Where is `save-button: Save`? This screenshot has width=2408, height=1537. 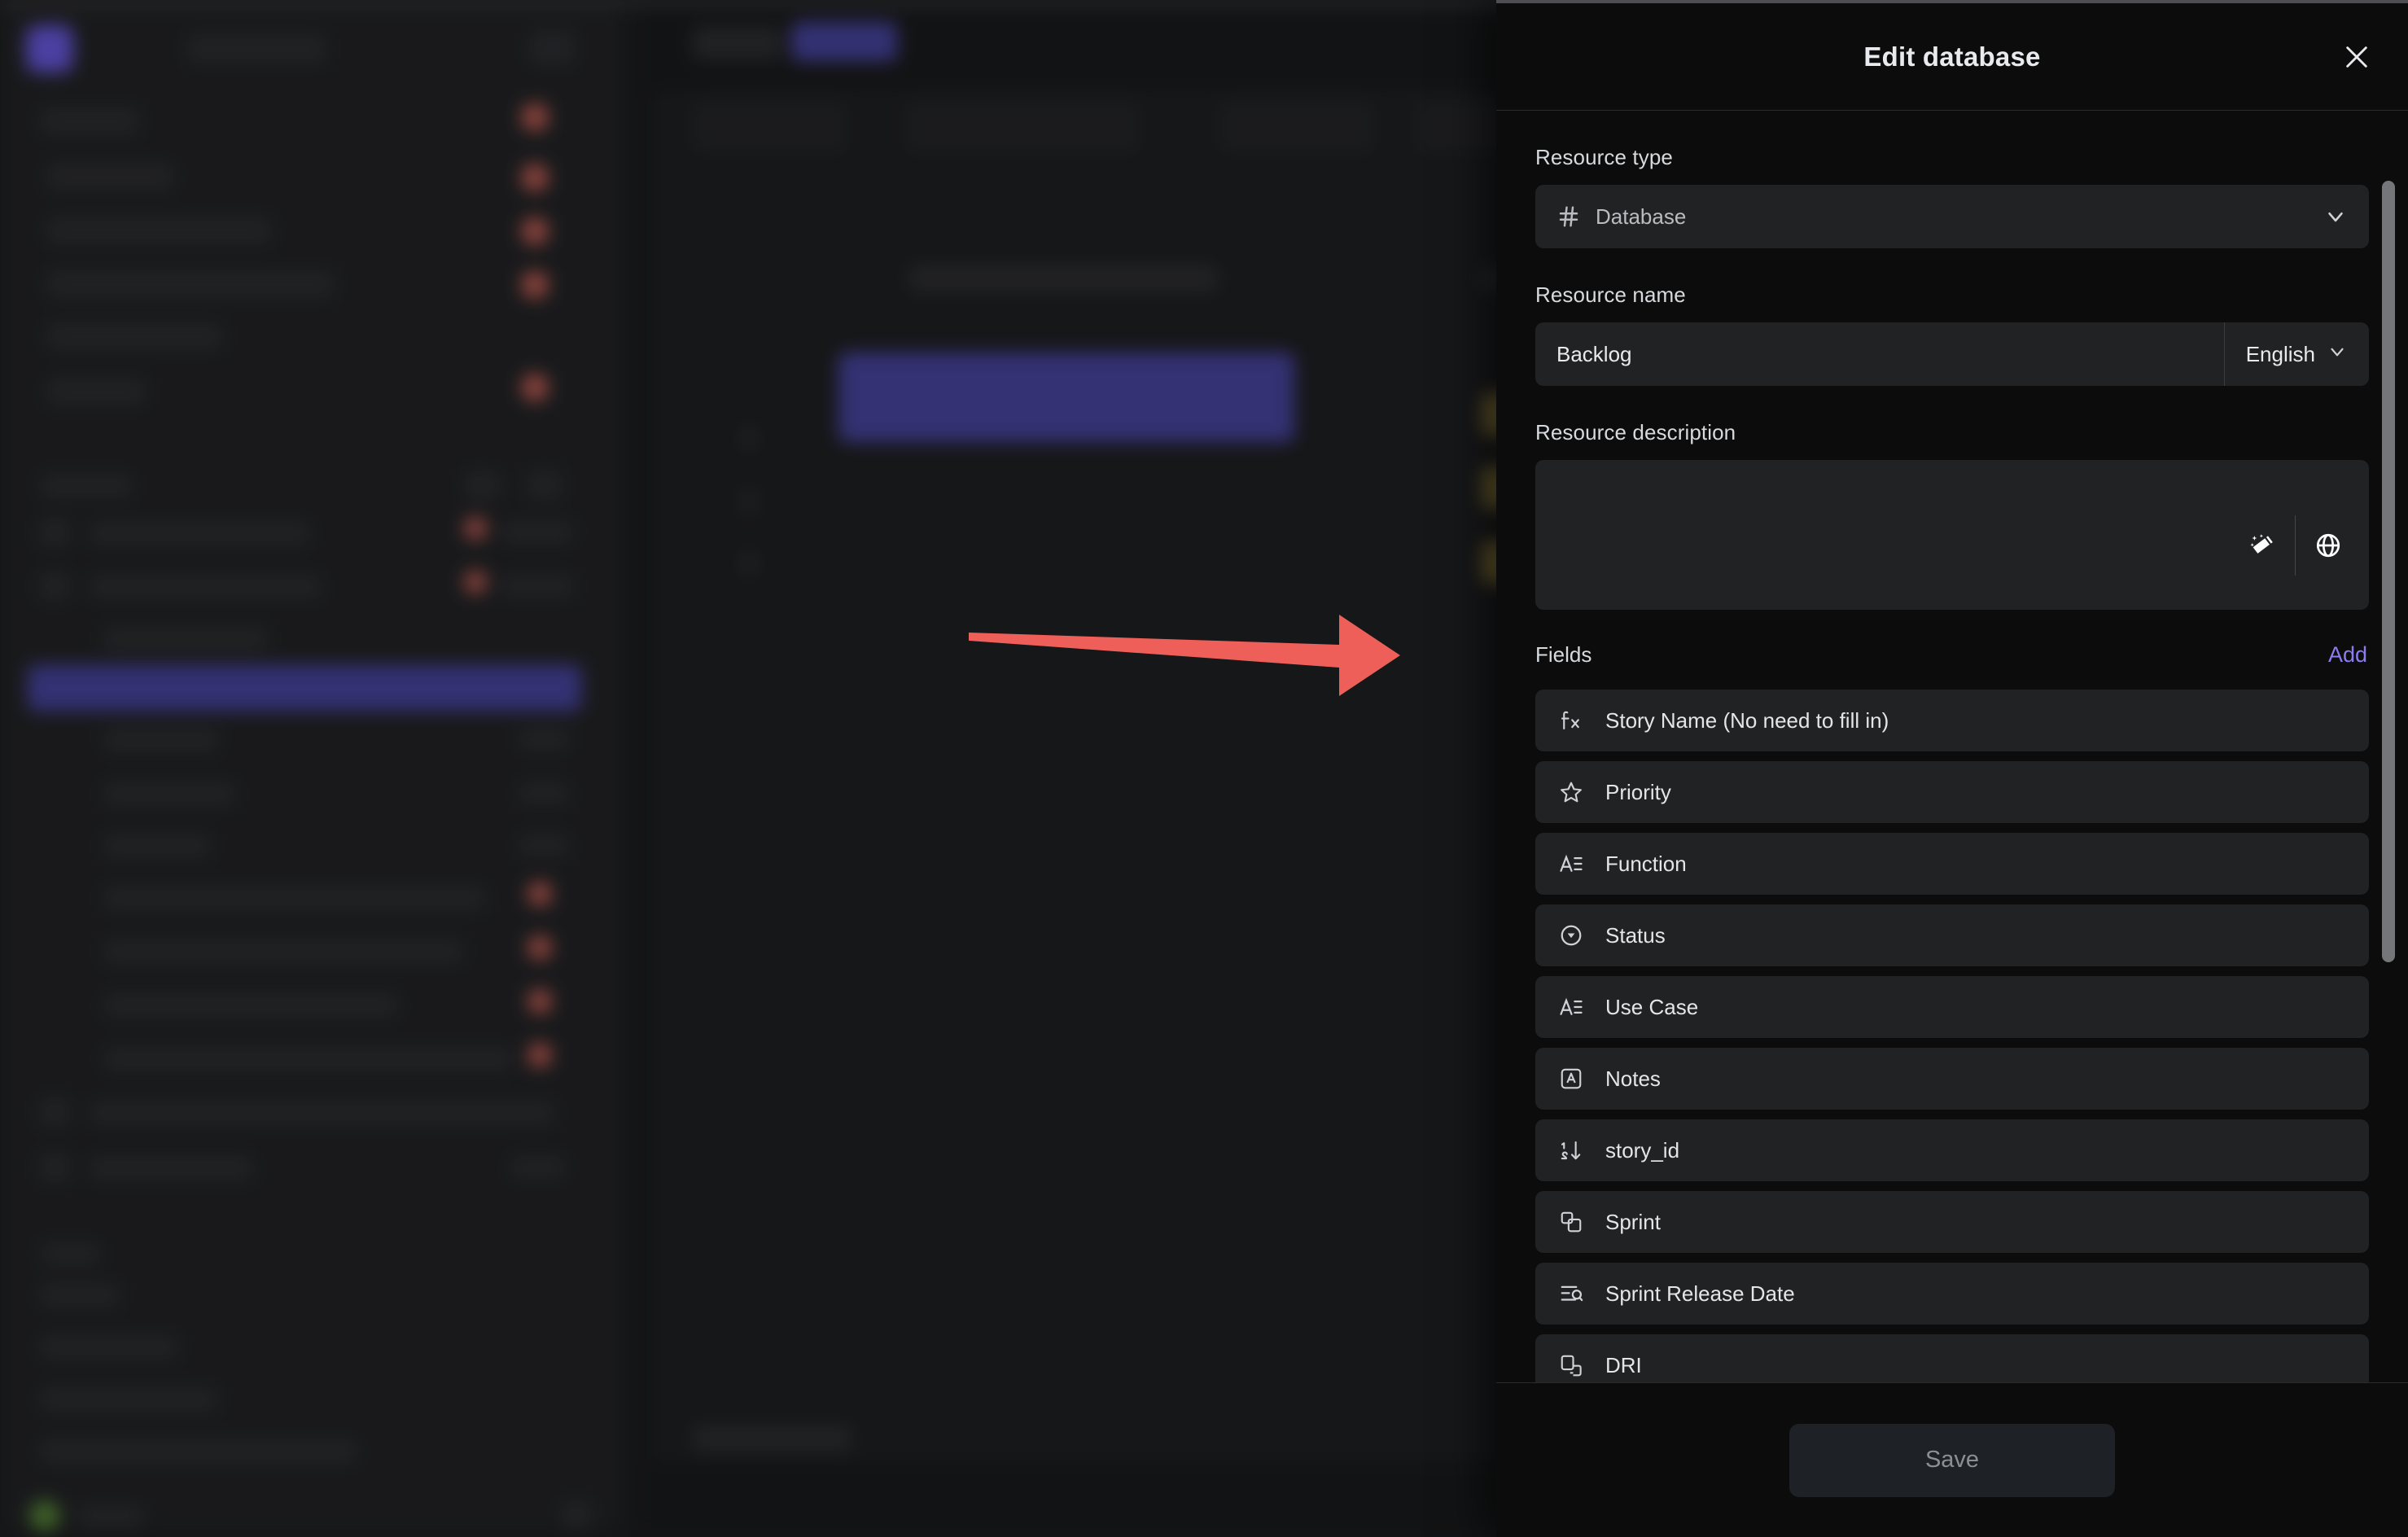
save-button: Save is located at coordinates (1952, 1460).